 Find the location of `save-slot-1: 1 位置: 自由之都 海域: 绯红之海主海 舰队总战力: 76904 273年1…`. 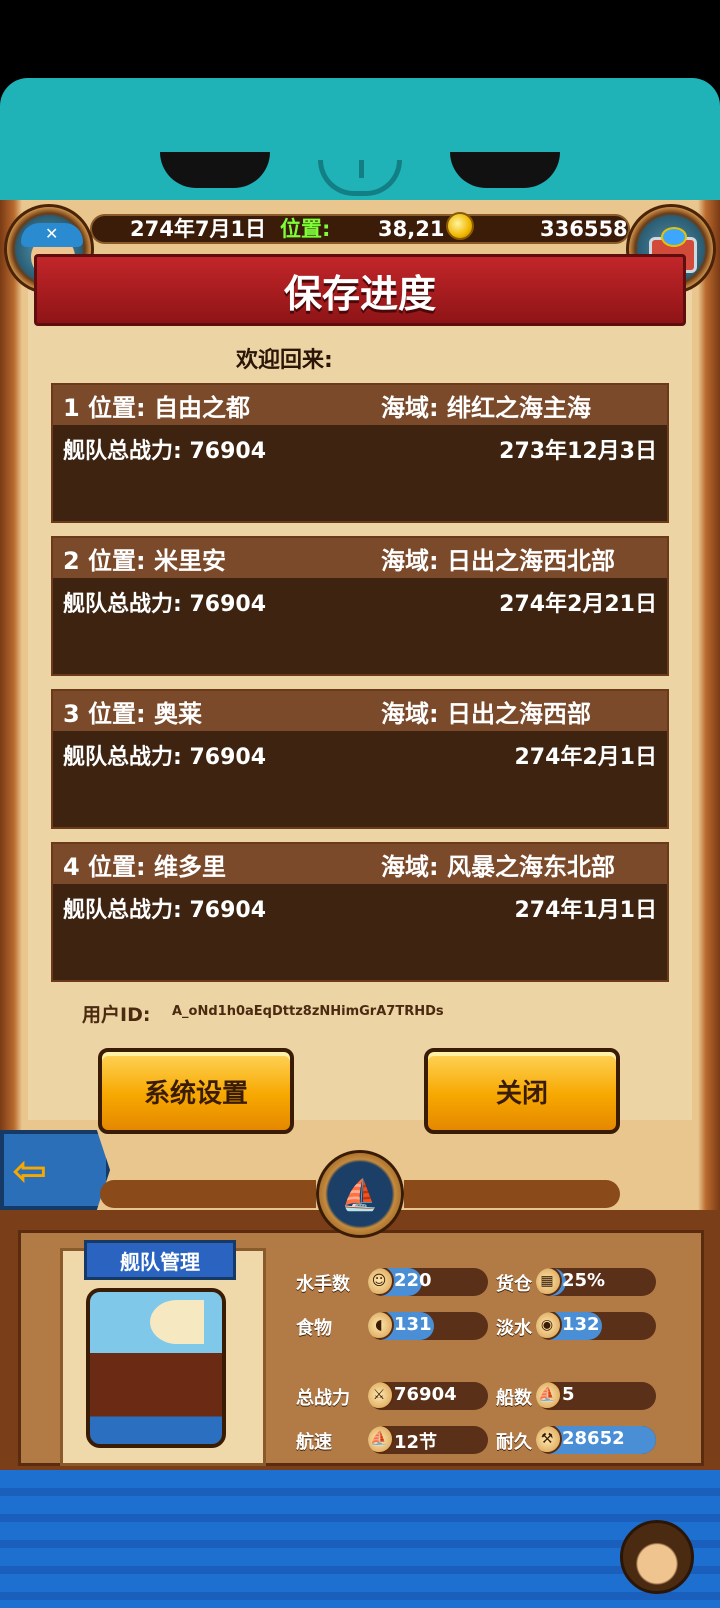

save-slot-1: 1 位置: 自由之都 海域: 绯红之海主海 舰队总战力: 76904 273年1… is located at coordinates (360, 453).